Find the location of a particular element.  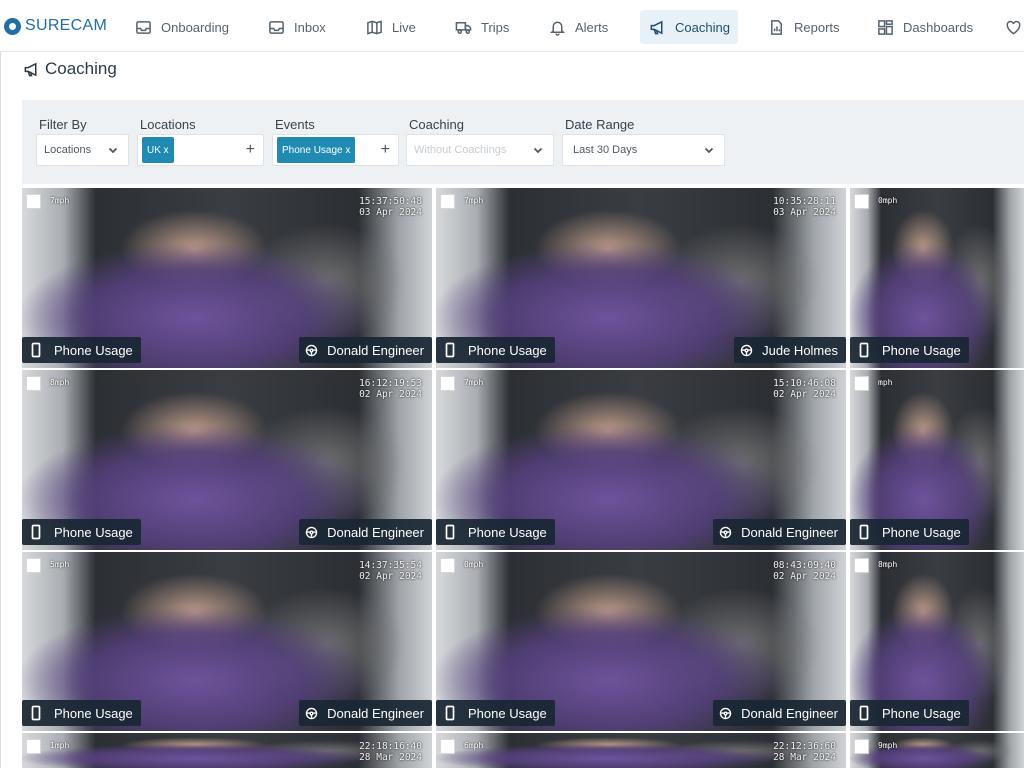

events-field: Phone Usage x + is located at coordinates (335, 150).